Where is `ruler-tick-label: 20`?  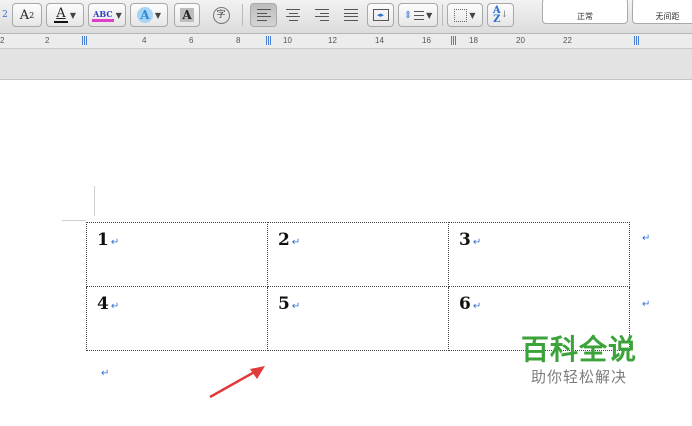
ruler-tick-label: 20 is located at coordinates (520, 40).